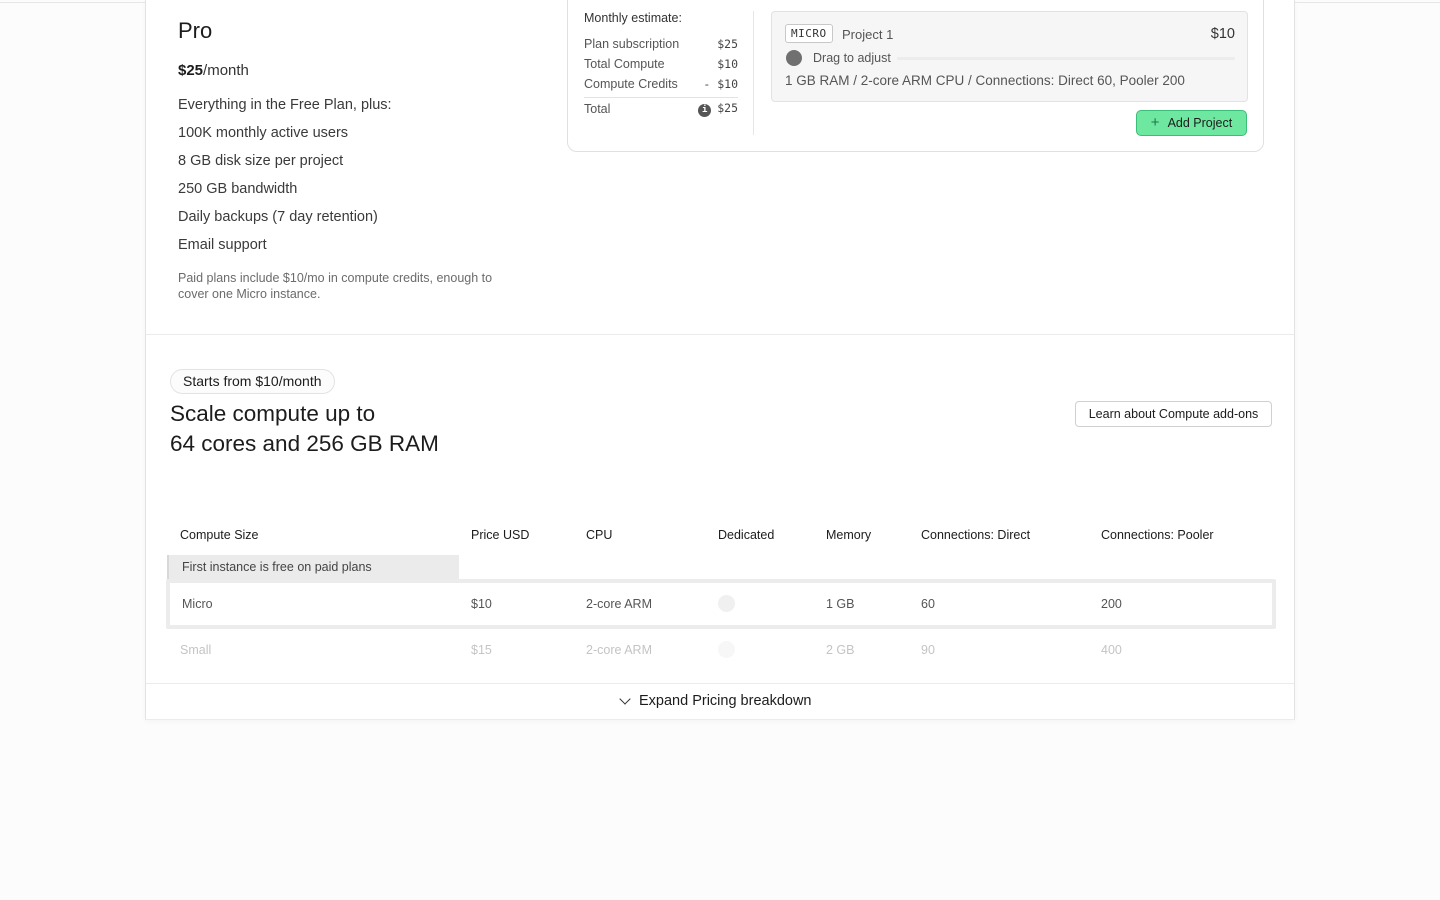  I want to click on column-header: Connections: Direct, so click(976, 535).